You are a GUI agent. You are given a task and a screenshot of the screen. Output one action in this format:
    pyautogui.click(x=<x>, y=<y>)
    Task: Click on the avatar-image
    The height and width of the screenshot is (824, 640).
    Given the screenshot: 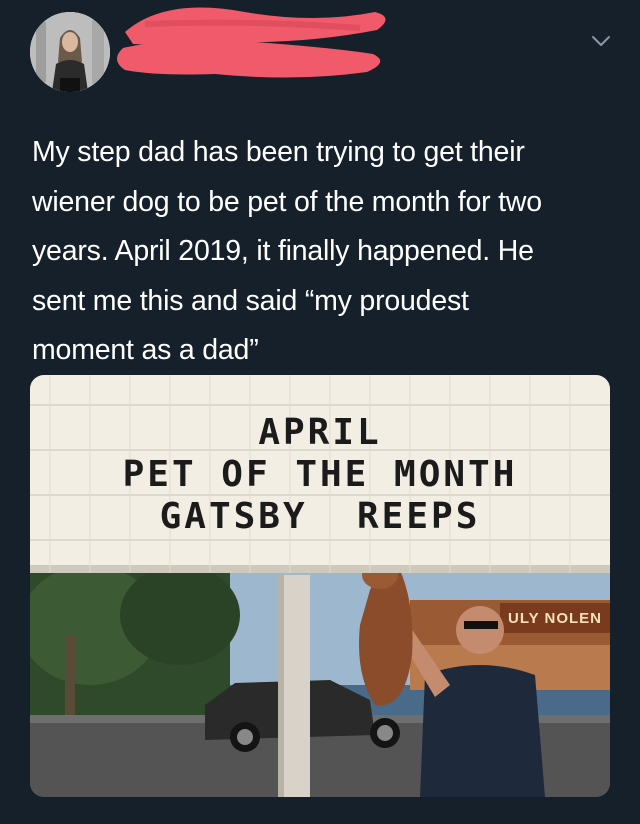 What is the action you would take?
    pyautogui.click(x=70, y=52)
    